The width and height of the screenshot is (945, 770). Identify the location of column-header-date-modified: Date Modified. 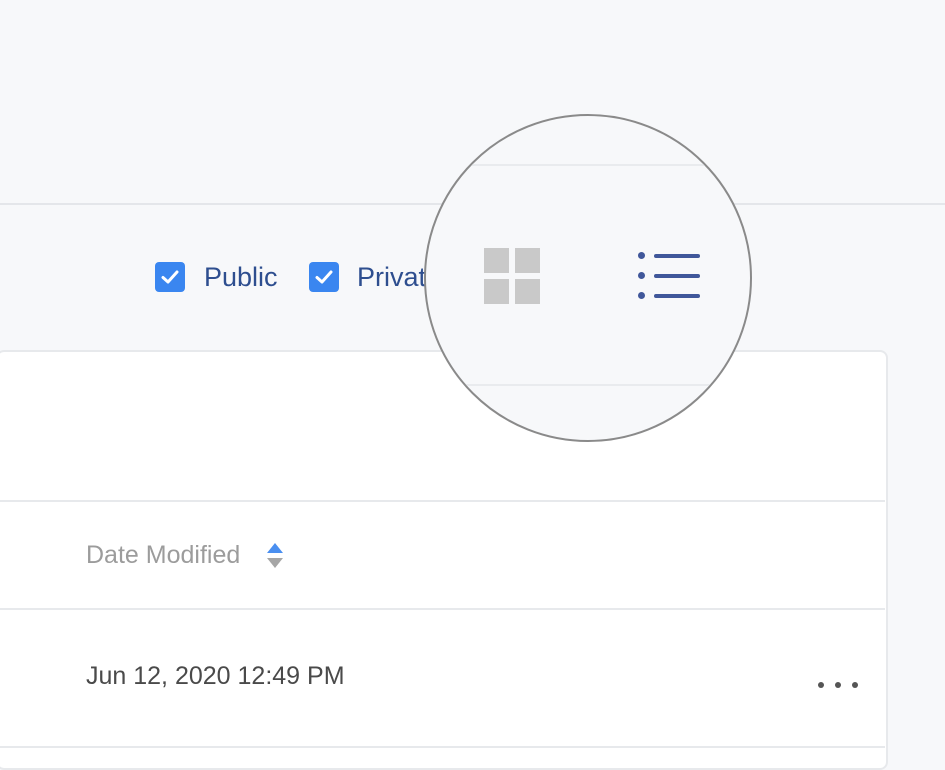
(163, 555).